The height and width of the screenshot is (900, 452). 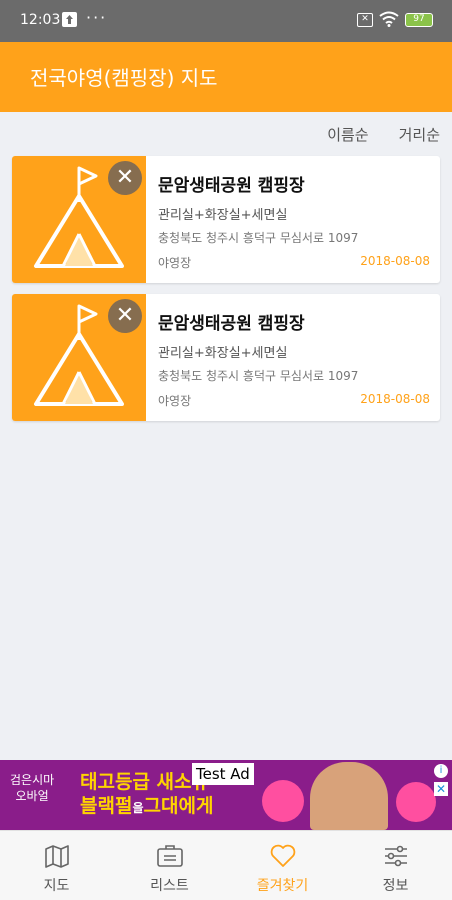 I want to click on page-title: 전국야영(캠핑장) 지도, so click(x=124, y=78).